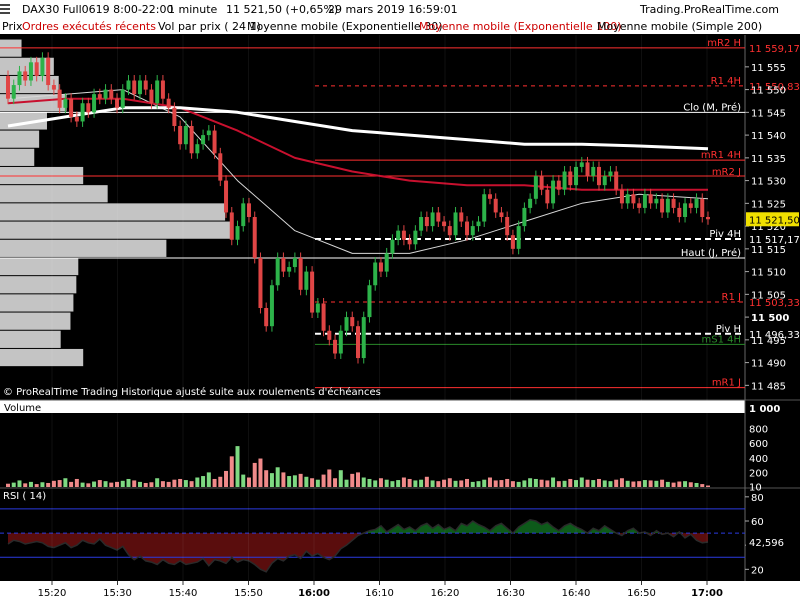 The image size is (800, 600). What do you see at coordinates (768, 204) in the screenshot?
I see `price-tick-label: 11 525` at bounding box center [768, 204].